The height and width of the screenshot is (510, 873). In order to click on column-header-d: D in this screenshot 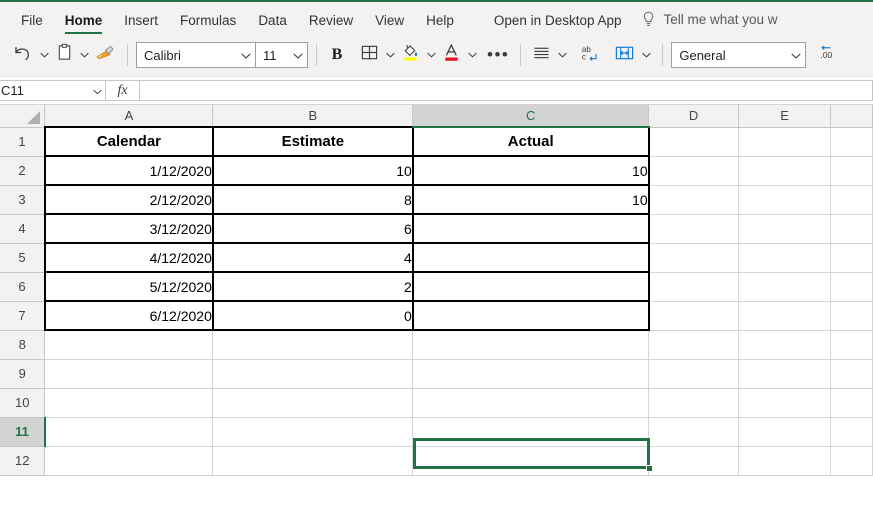, I will do `click(694, 116)`.